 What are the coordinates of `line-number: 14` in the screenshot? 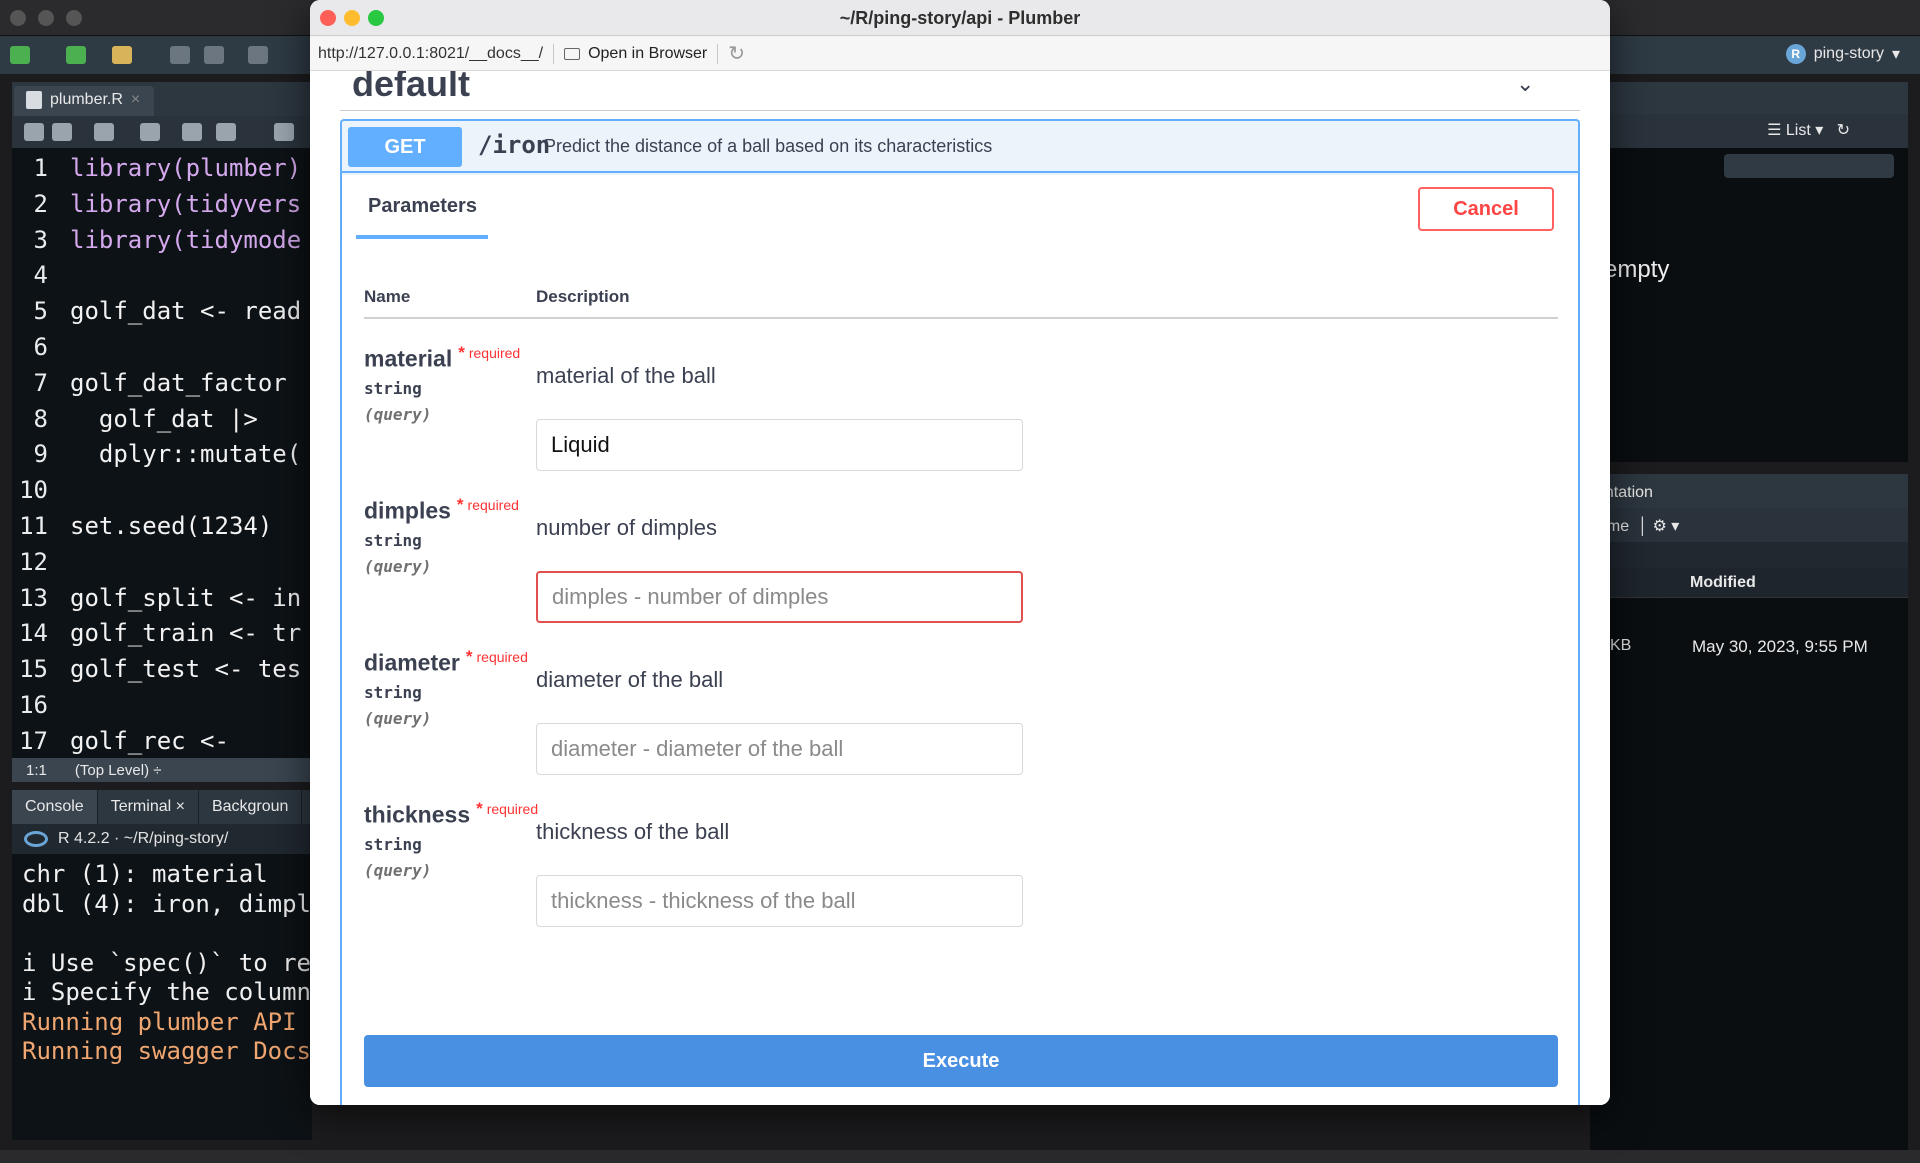 It's located at (33, 633).